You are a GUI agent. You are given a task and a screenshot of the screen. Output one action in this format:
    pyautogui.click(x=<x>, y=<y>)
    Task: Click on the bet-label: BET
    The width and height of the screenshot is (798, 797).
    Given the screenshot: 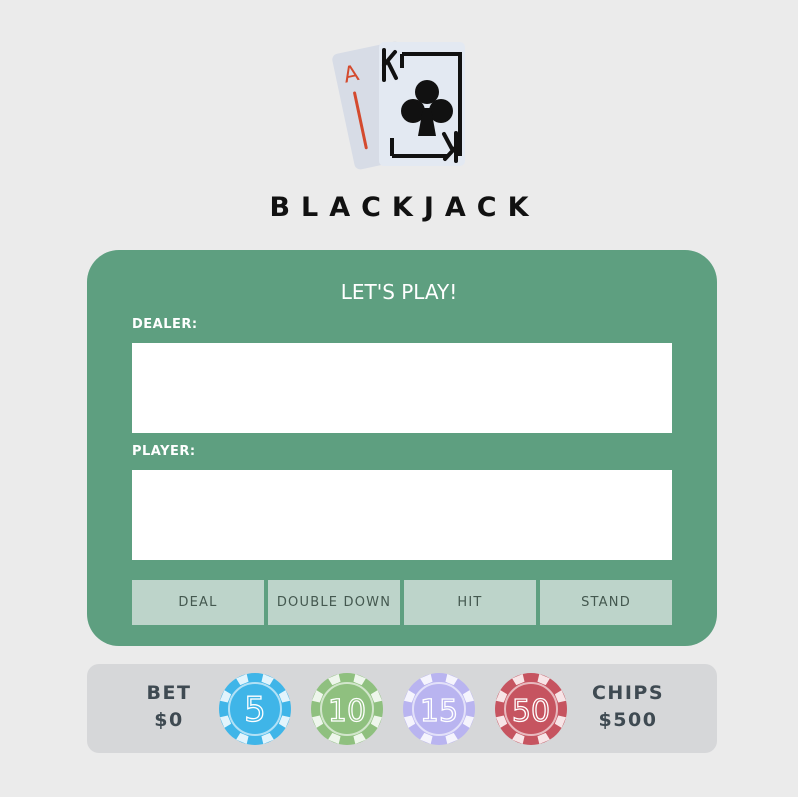 What is the action you would take?
    pyautogui.click(x=169, y=693)
    